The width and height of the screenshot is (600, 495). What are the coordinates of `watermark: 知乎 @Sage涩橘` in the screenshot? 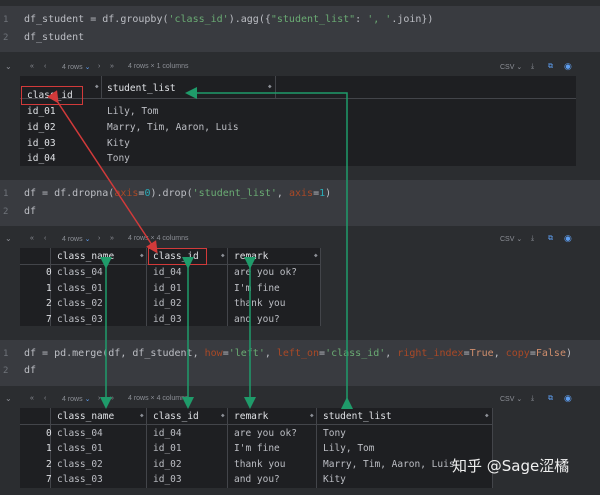 It's located at (511, 466).